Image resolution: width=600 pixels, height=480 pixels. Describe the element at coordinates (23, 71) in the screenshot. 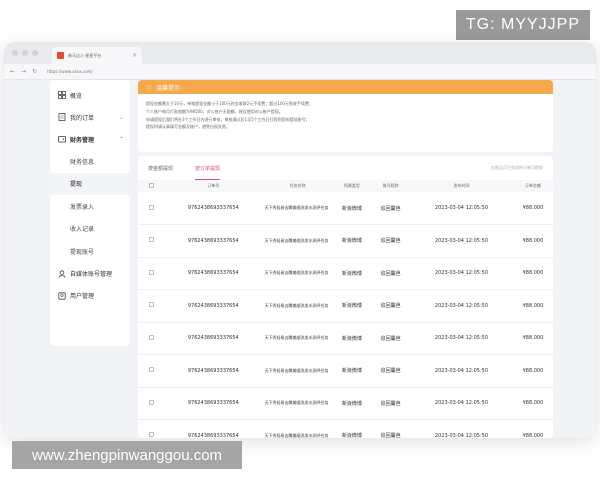

I see `forward-icon: →` at that location.